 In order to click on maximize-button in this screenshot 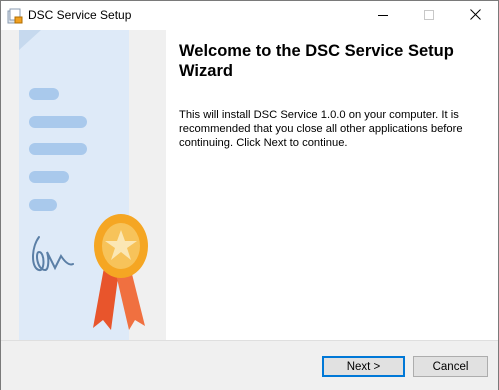, I will do `click(429, 15)`.